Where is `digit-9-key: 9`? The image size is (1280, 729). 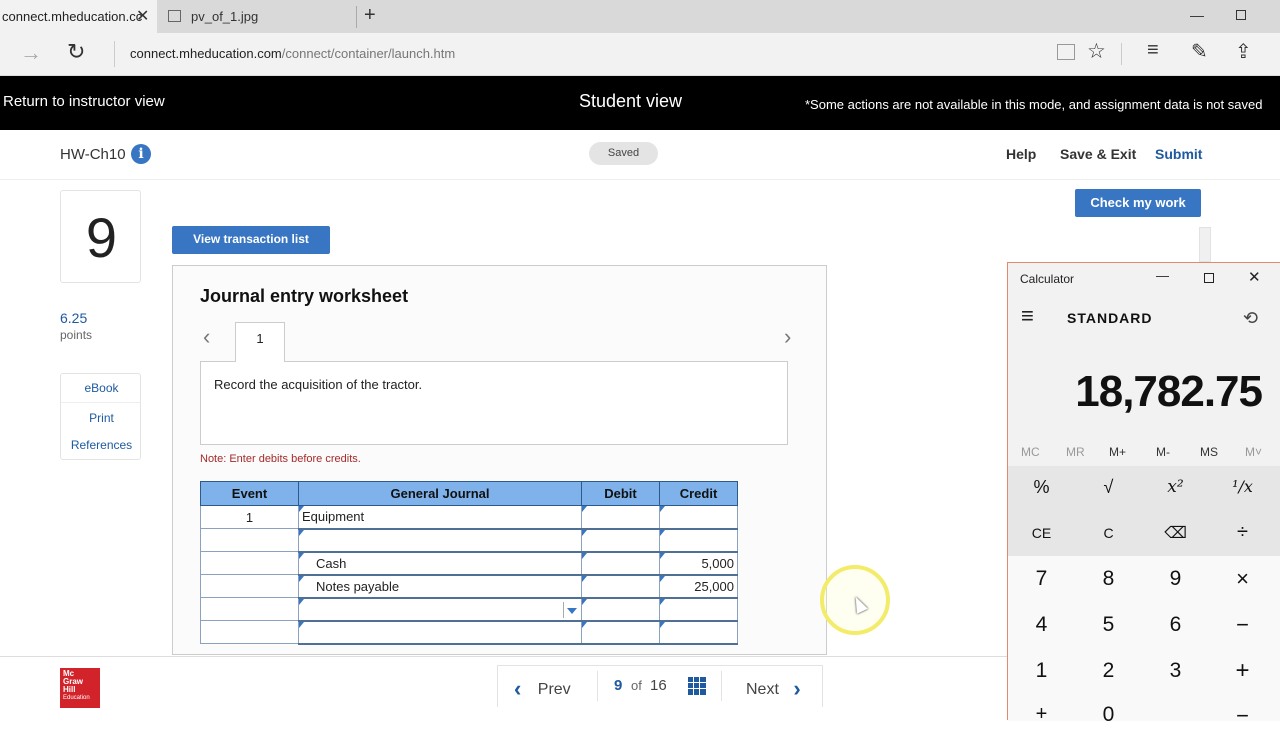 digit-9-key: 9 is located at coordinates (1175, 579).